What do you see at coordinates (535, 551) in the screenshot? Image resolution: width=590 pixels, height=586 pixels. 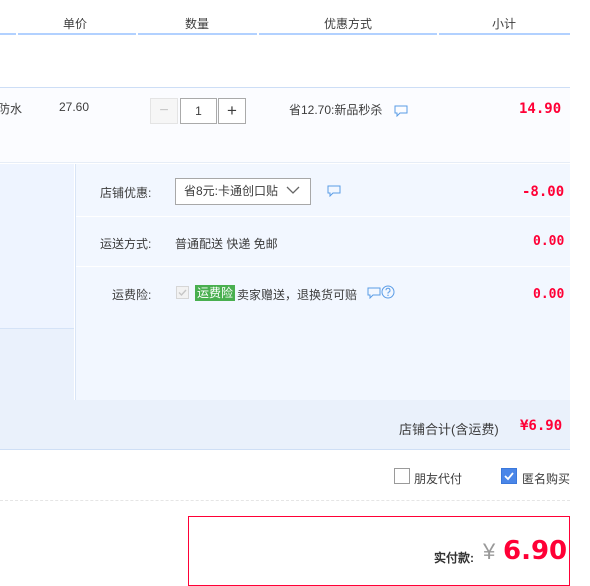 I see `pay-amount: 6.90` at bounding box center [535, 551].